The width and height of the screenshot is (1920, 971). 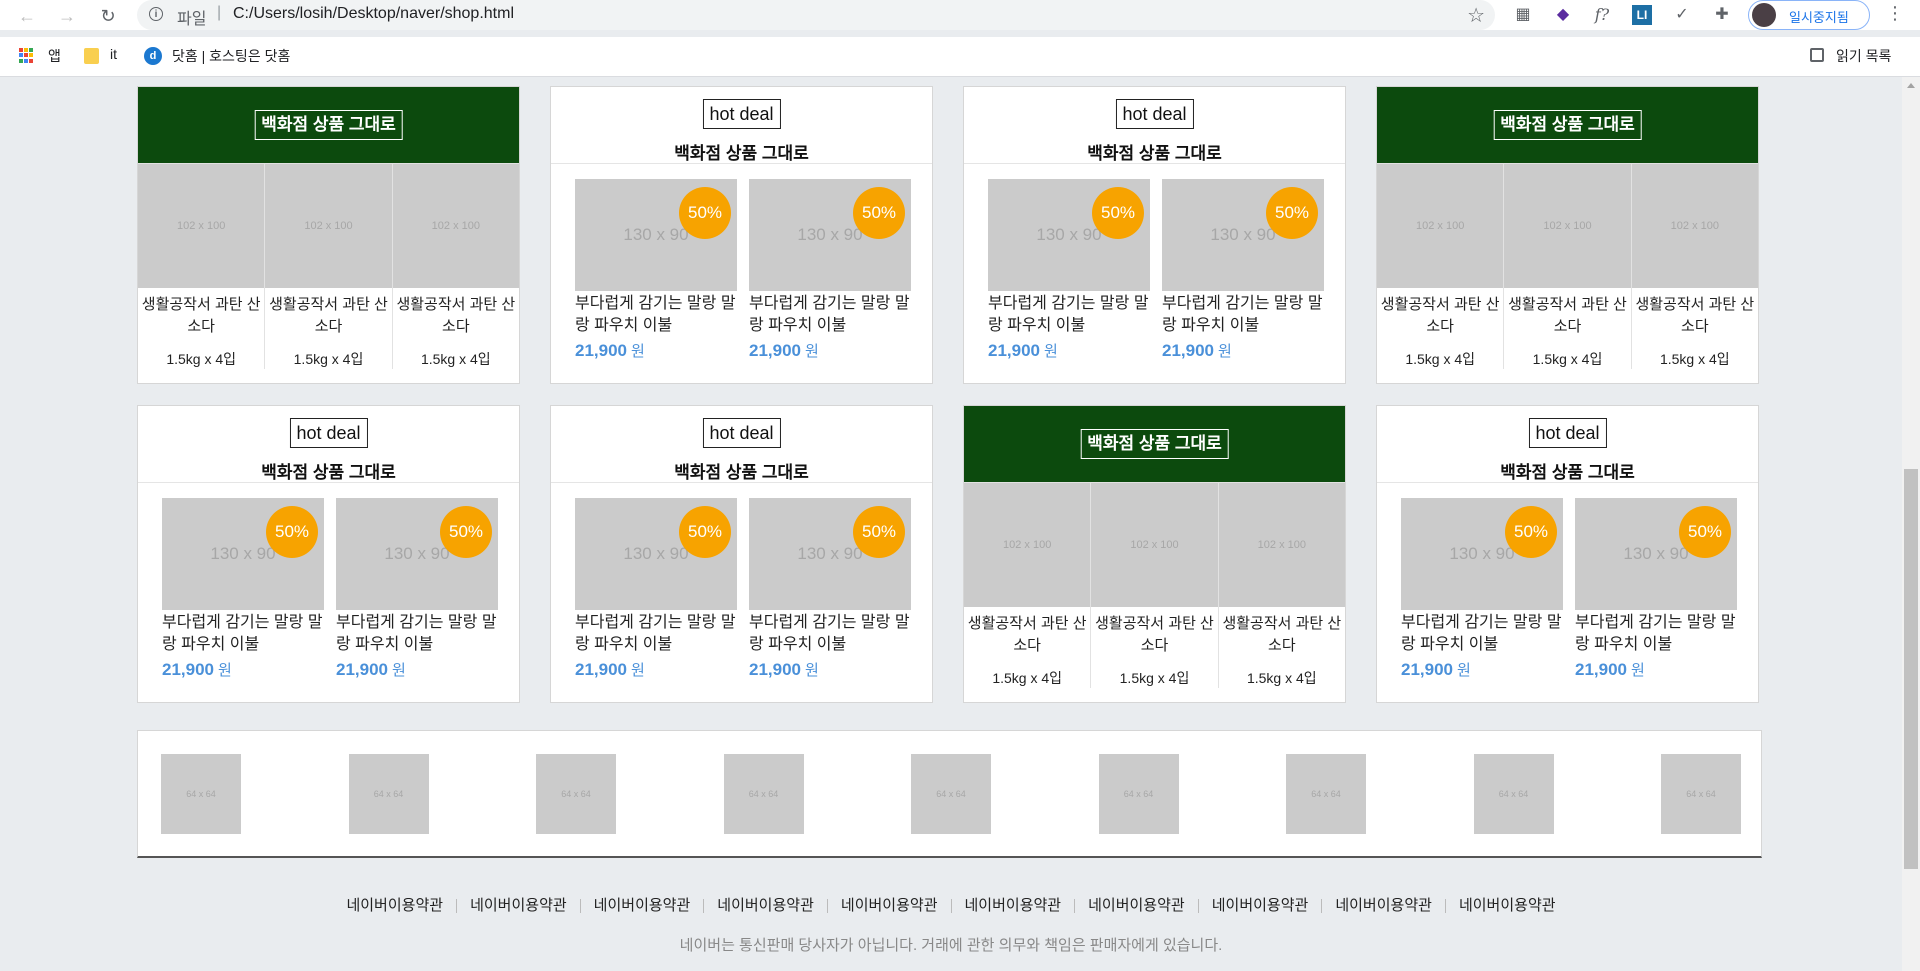 I want to click on apps-grid-icon, so click(x=26, y=55).